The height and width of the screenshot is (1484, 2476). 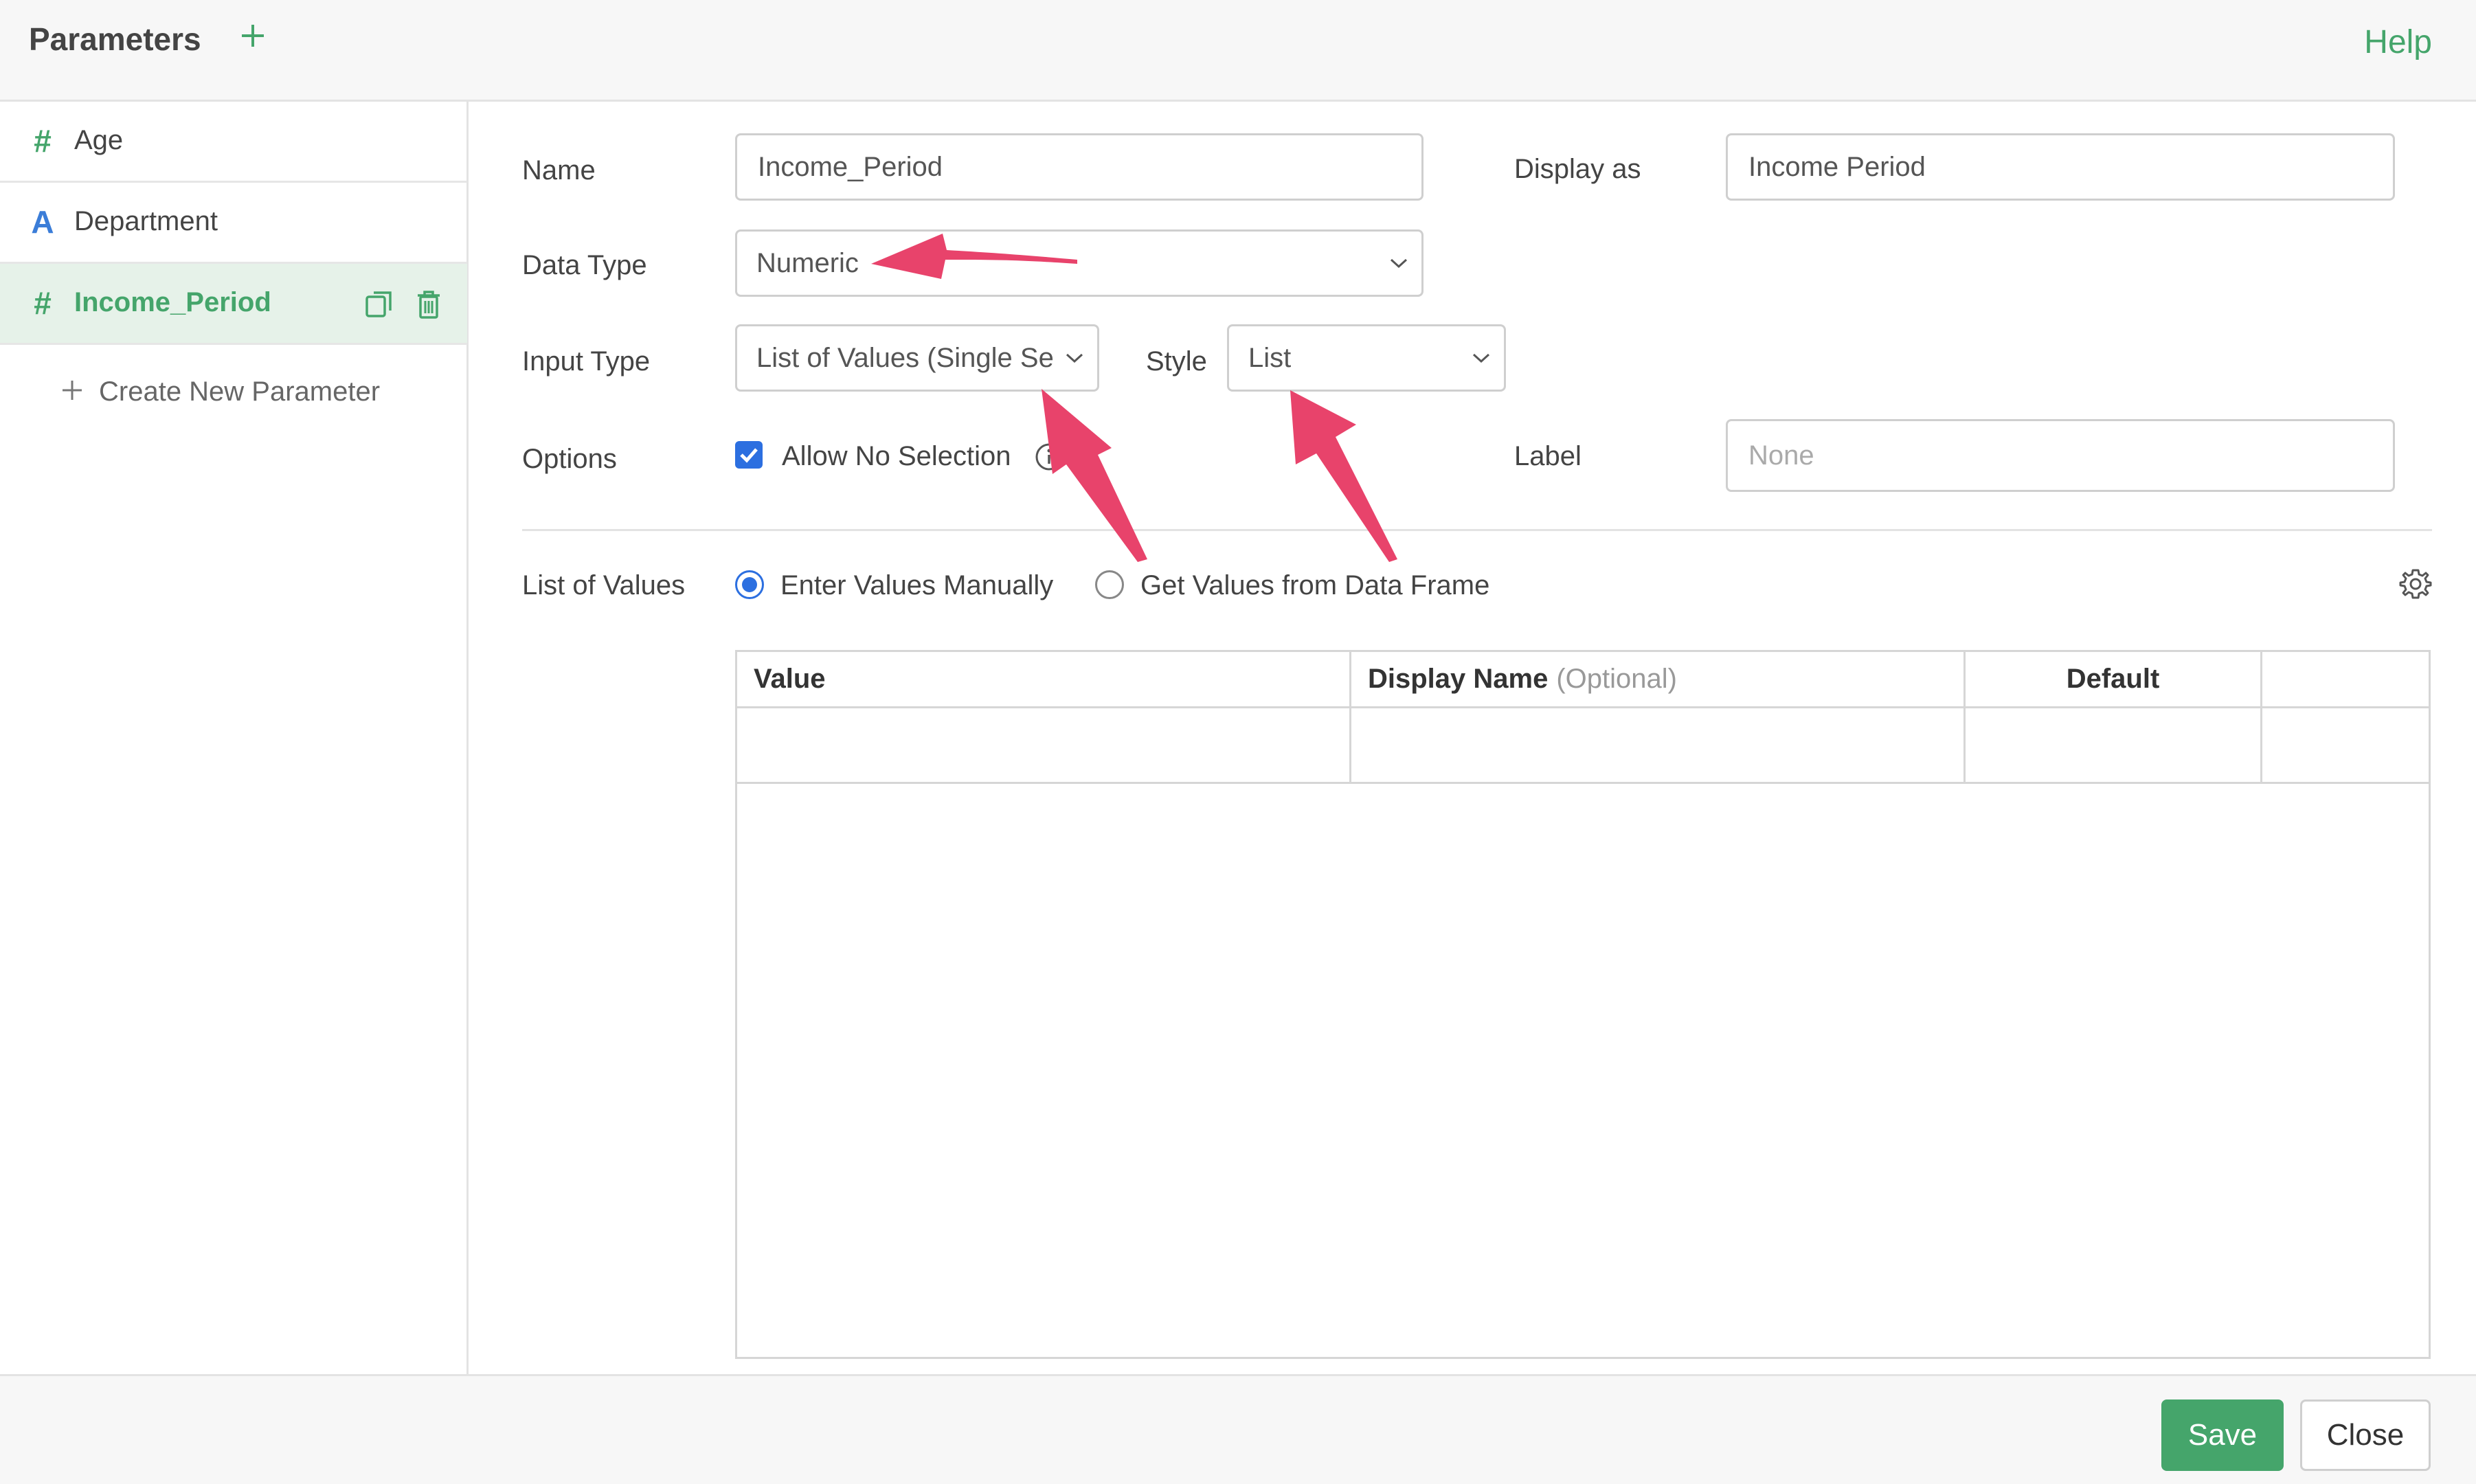 I want to click on column-header-actions, so click(x=2346, y=680).